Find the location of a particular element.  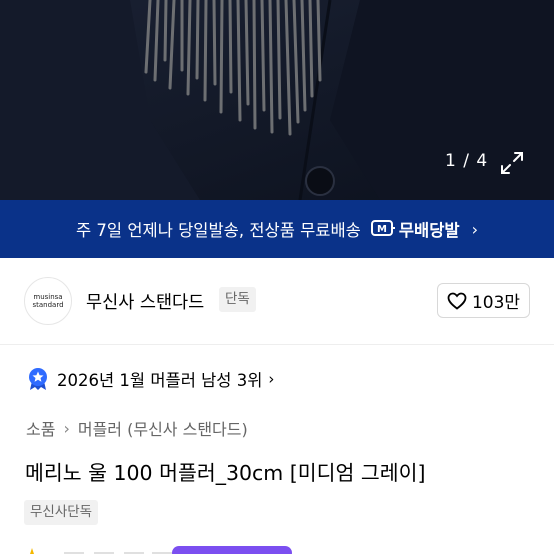

brand-like-button: 103만 is located at coordinates (483, 300).